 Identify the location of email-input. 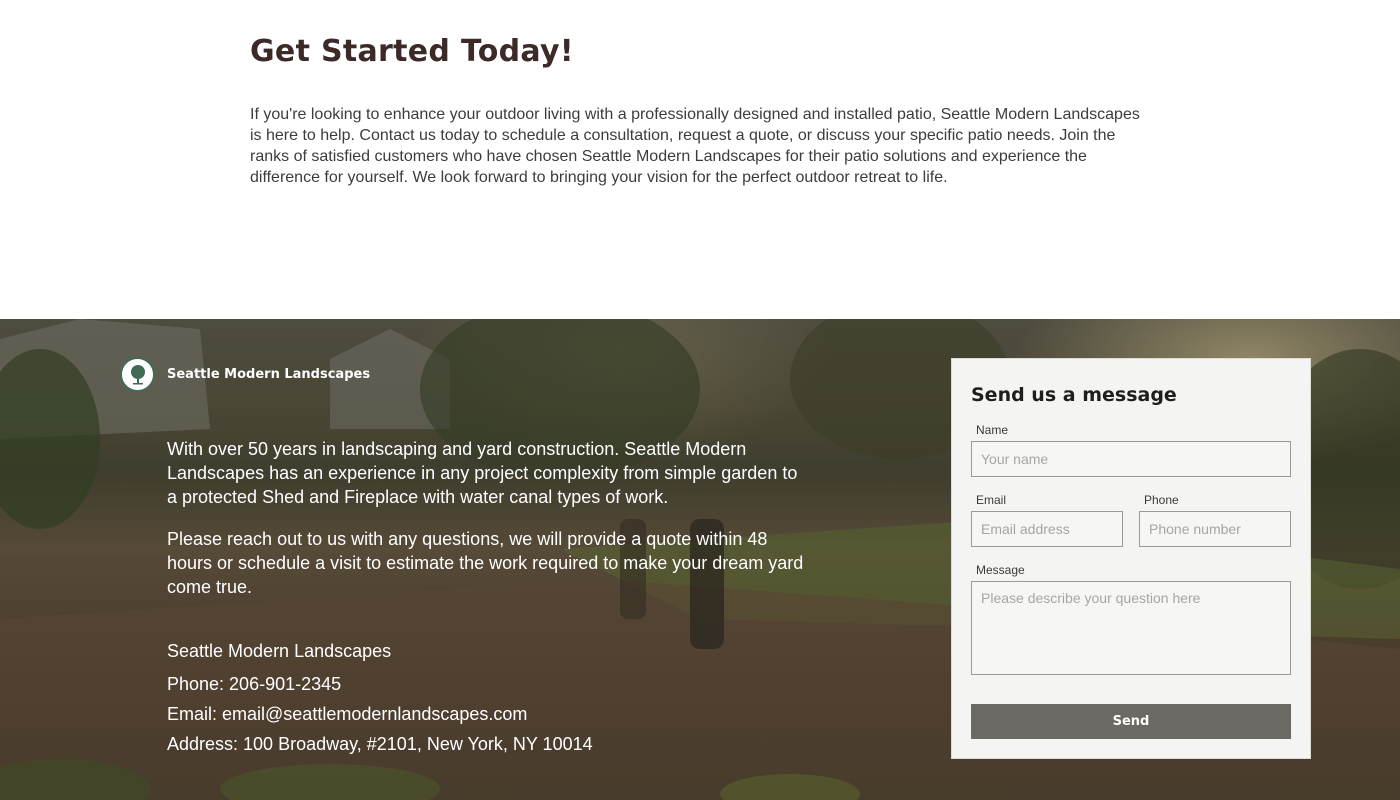
(1047, 529).